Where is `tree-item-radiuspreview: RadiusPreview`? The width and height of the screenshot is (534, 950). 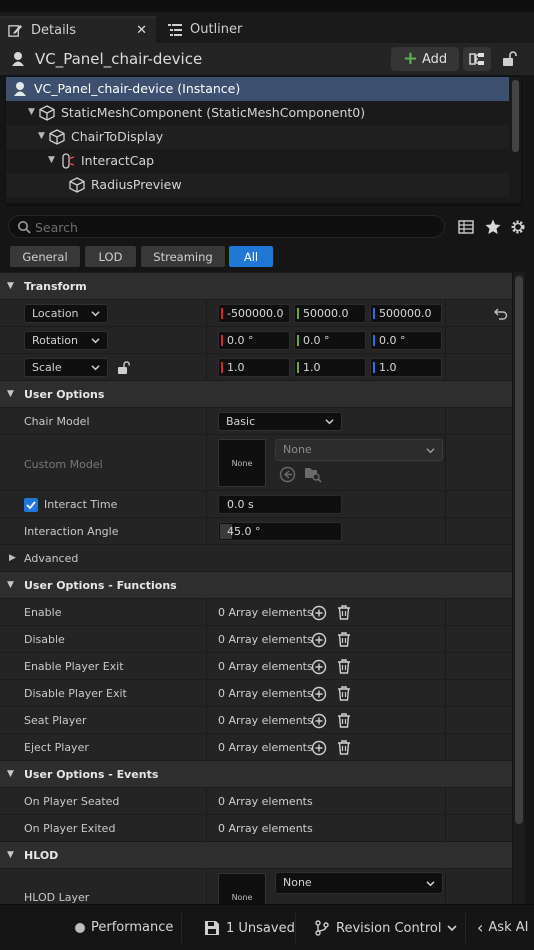
tree-item-radiuspreview: RadiusPreview is located at coordinates (257, 185).